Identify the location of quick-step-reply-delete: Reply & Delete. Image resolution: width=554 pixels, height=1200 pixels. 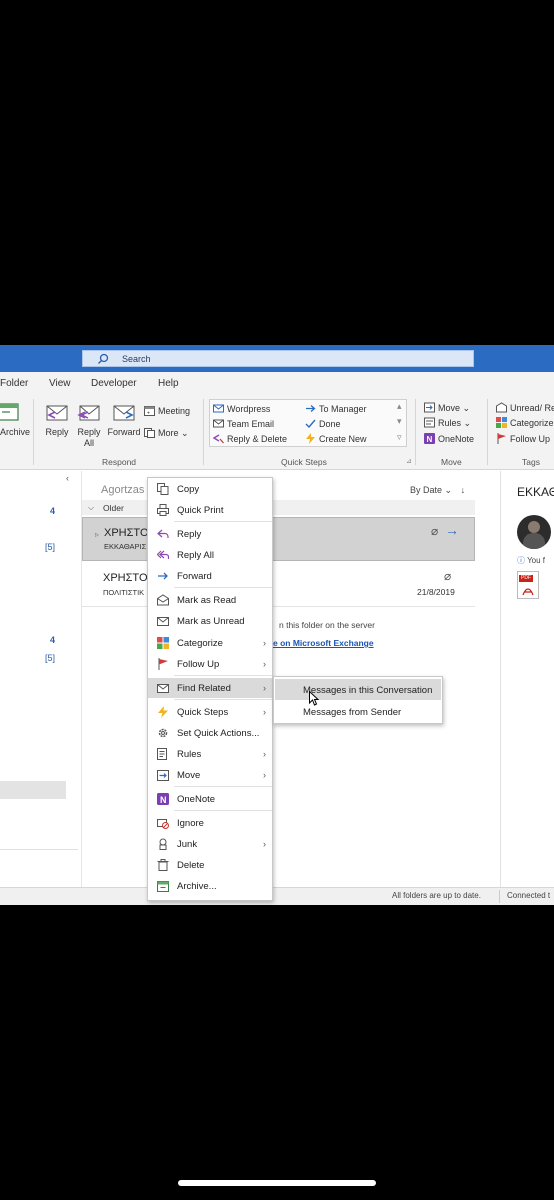
(250, 438).